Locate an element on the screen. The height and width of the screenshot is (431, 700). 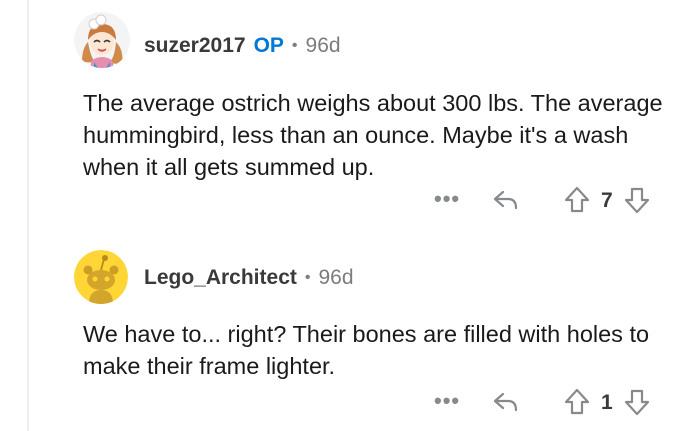
comment-meta: Lego_Architect • 96d is located at coordinates (249, 278).